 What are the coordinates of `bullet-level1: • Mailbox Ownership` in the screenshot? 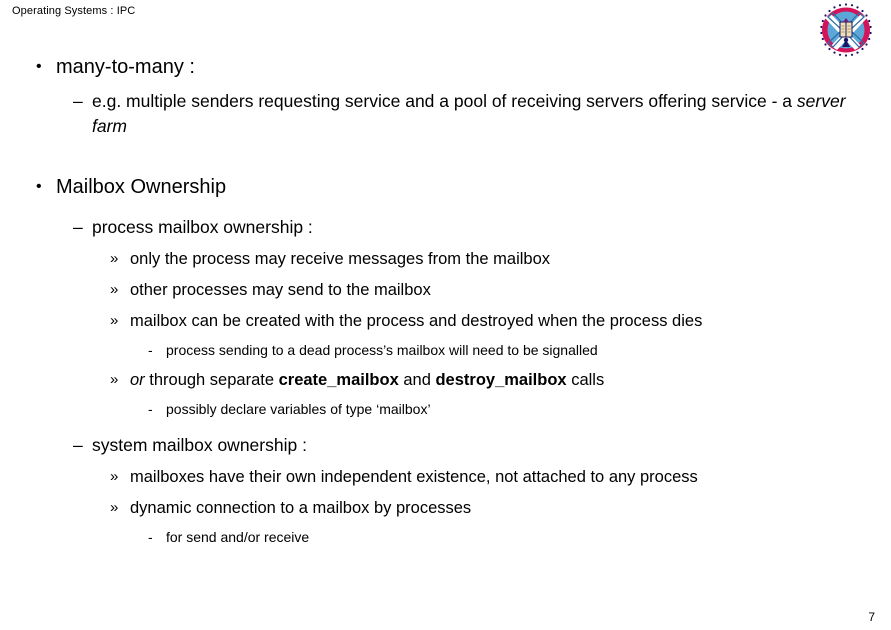 It's located at (445, 187).